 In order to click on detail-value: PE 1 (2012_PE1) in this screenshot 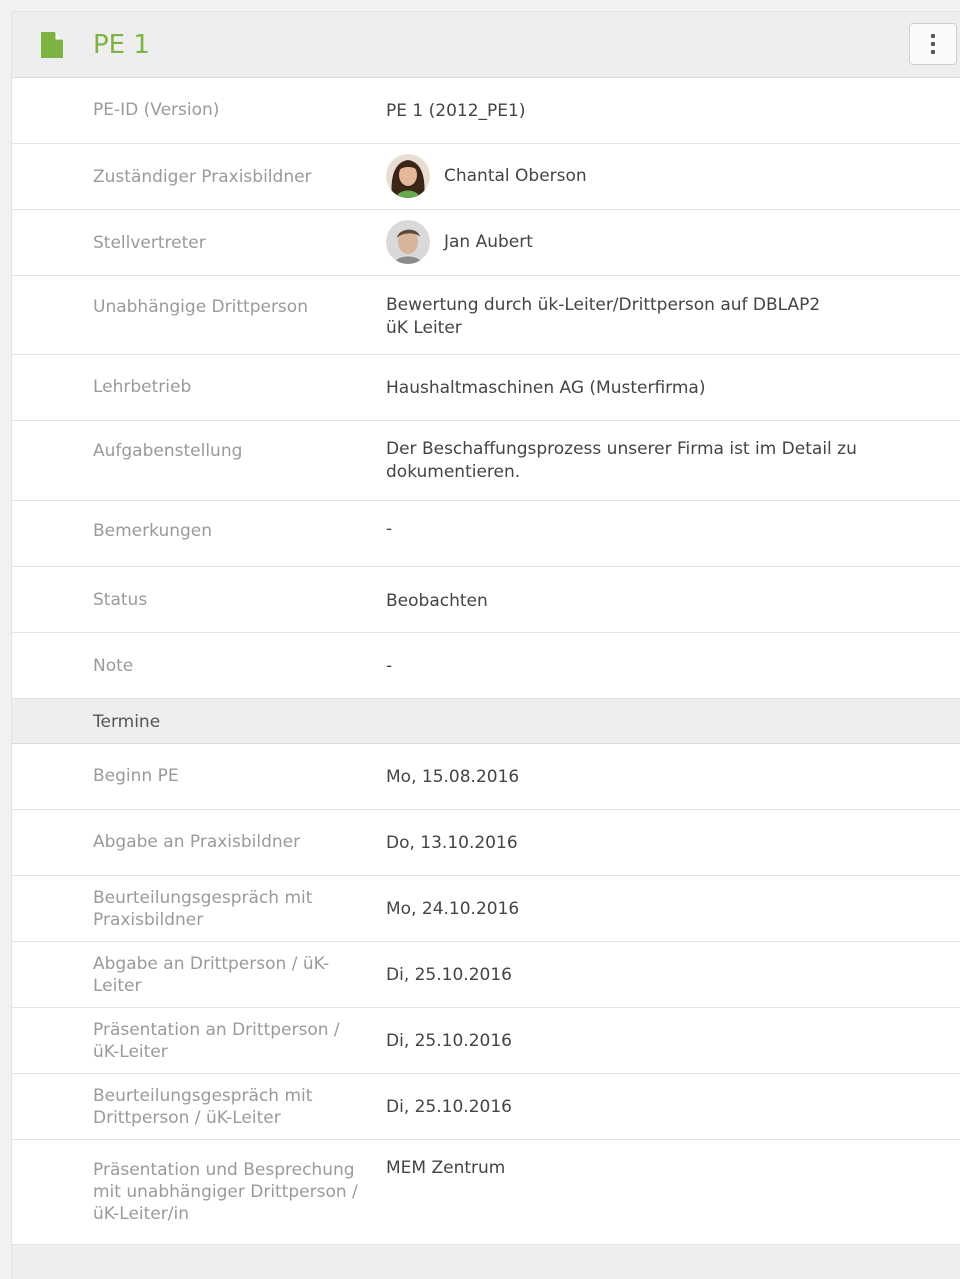, I will do `click(456, 111)`.